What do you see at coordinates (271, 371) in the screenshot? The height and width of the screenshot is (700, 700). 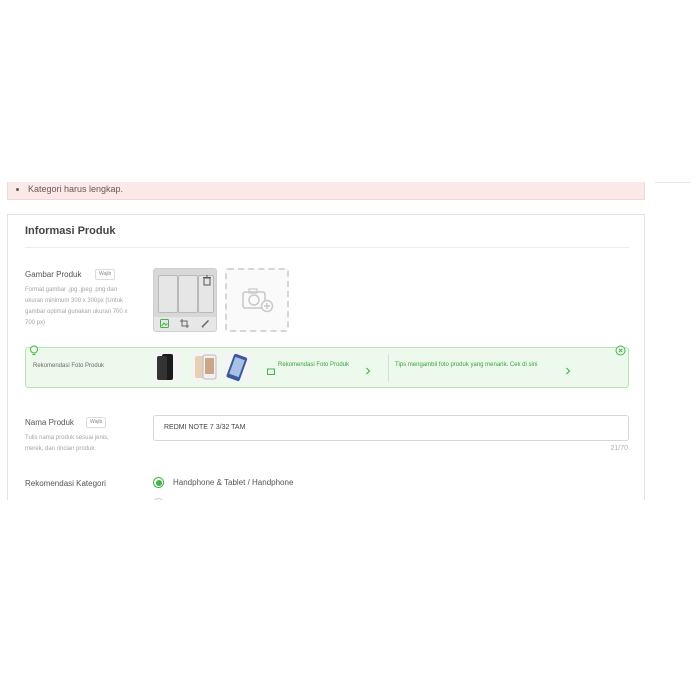 I see `photo-icon` at bounding box center [271, 371].